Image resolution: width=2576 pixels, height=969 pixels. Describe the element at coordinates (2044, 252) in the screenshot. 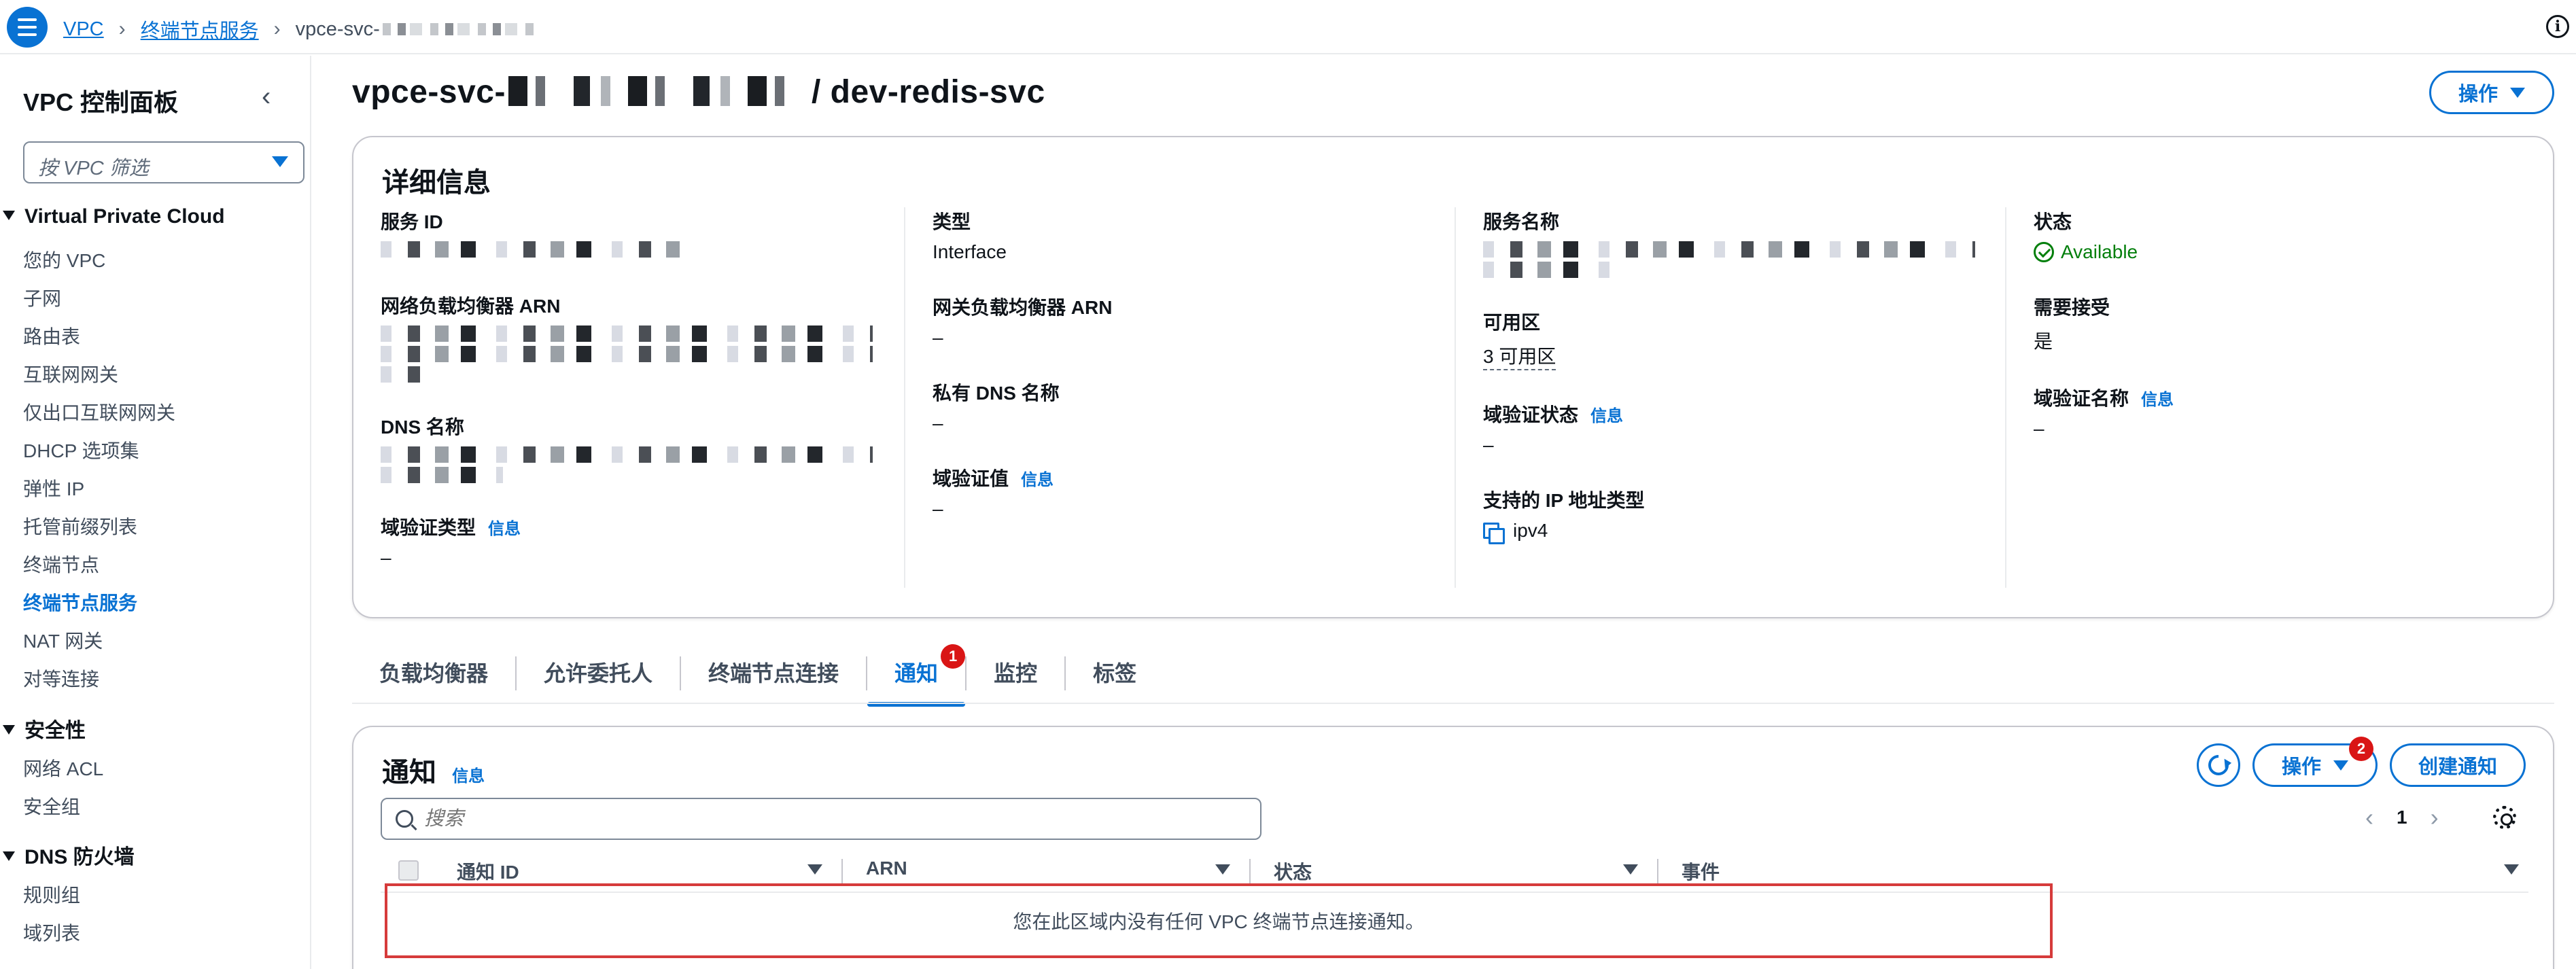

I see `check-circle-icon` at that location.